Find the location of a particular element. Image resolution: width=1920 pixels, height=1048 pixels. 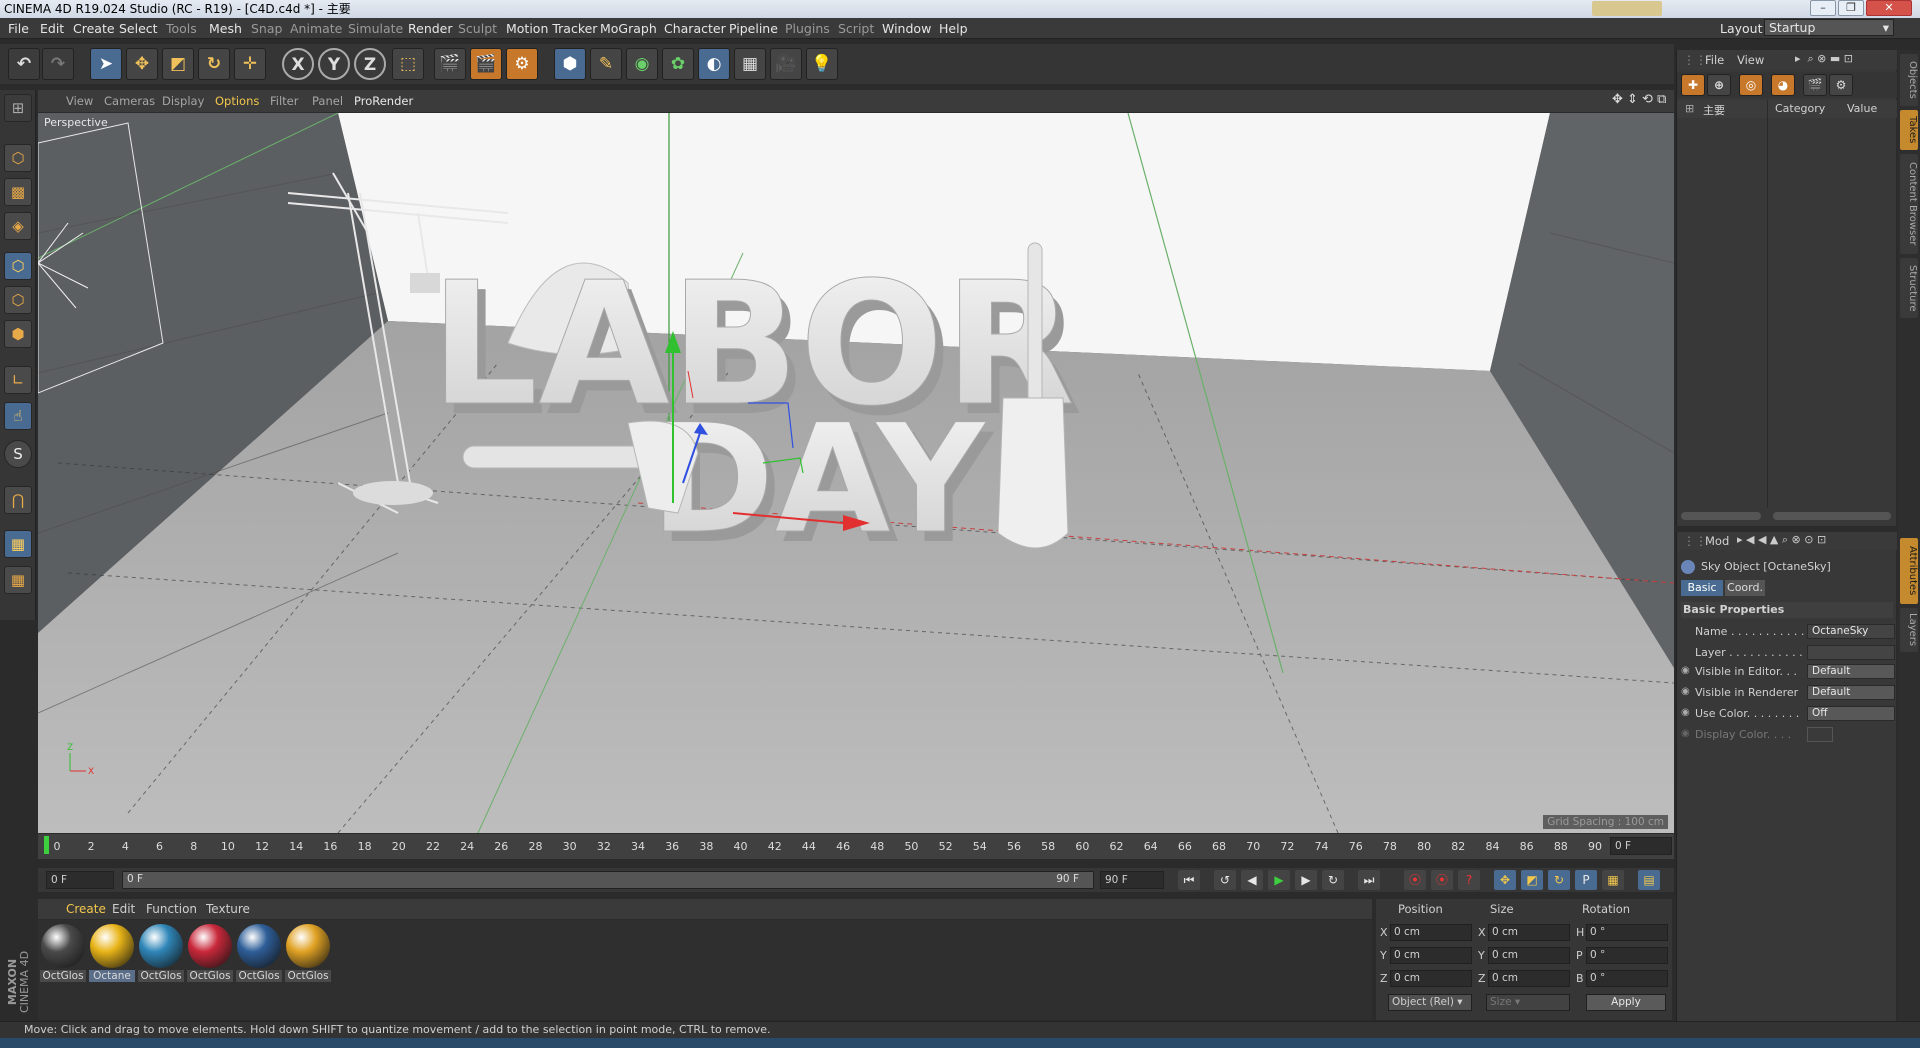

go-to-start-icon: ⏮ is located at coordinates (1189, 880).